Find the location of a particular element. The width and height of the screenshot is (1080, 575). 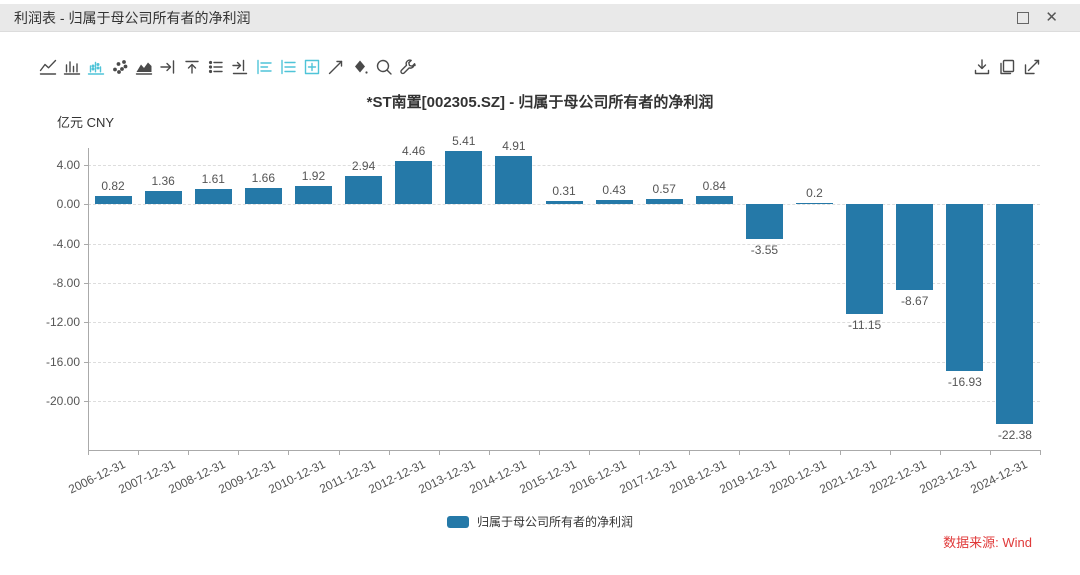

y-axis-tick-label: -16.00 is located at coordinates (62, 361).